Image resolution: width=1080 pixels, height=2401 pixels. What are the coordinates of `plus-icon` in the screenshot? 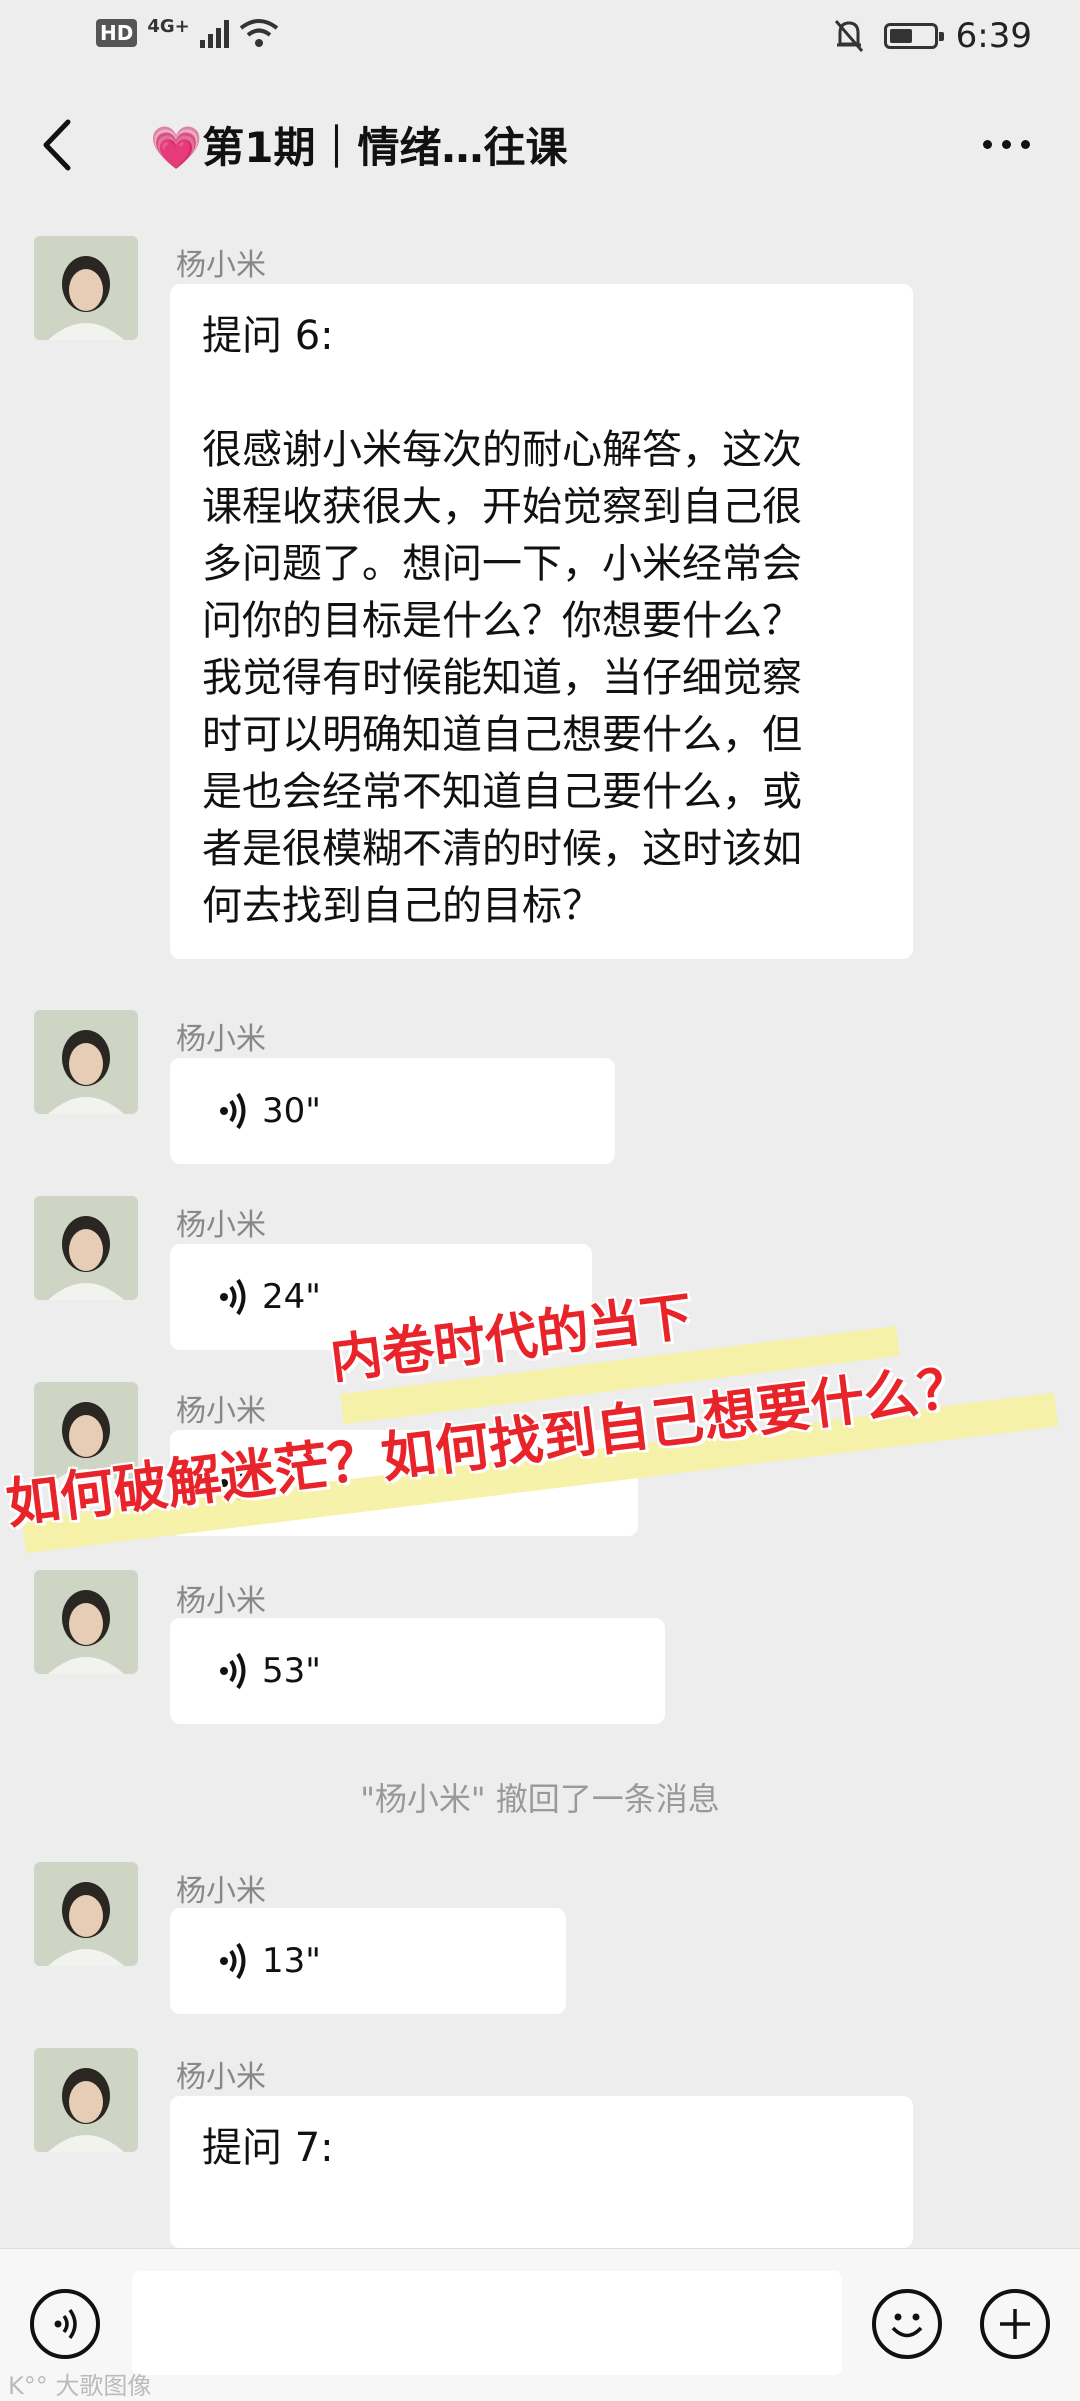 It's located at (1015, 2324).